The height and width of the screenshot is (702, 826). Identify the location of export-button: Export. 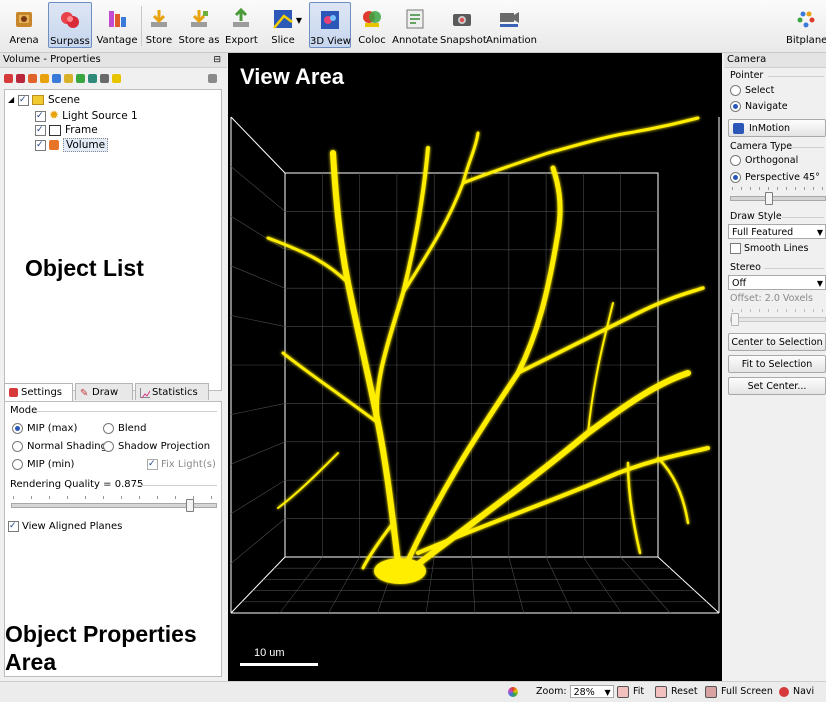
(241, 25).